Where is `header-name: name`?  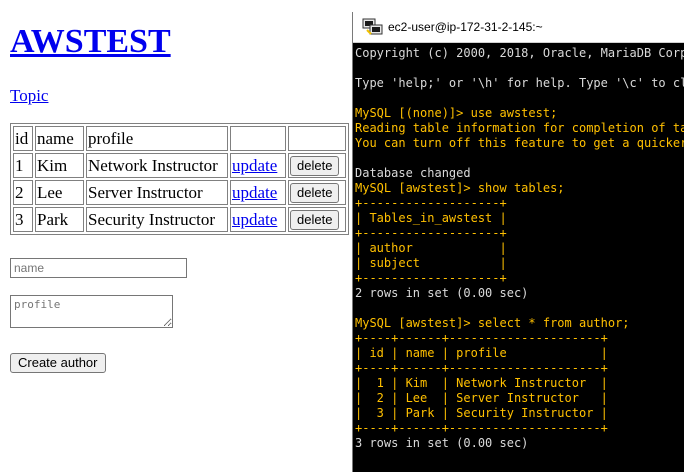 header-name: name is located at coordinates (59, 138).